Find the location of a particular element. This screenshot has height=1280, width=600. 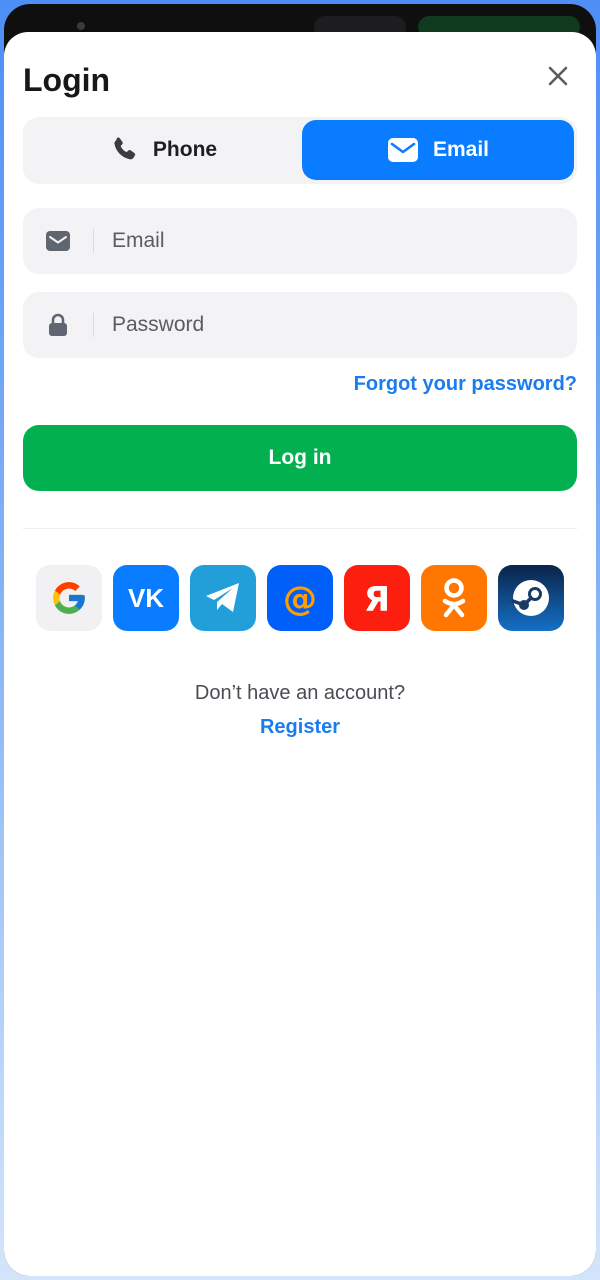

mail-ru-glyph: @ is located at coordinates (300, 599).